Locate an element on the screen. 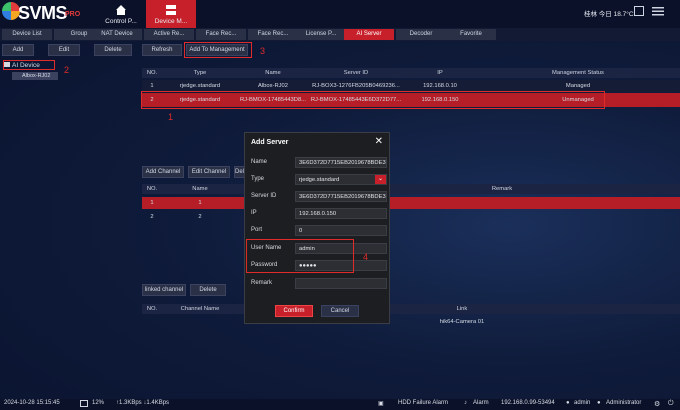  bell-icon: ♪ is located at coordinates (465, 403).